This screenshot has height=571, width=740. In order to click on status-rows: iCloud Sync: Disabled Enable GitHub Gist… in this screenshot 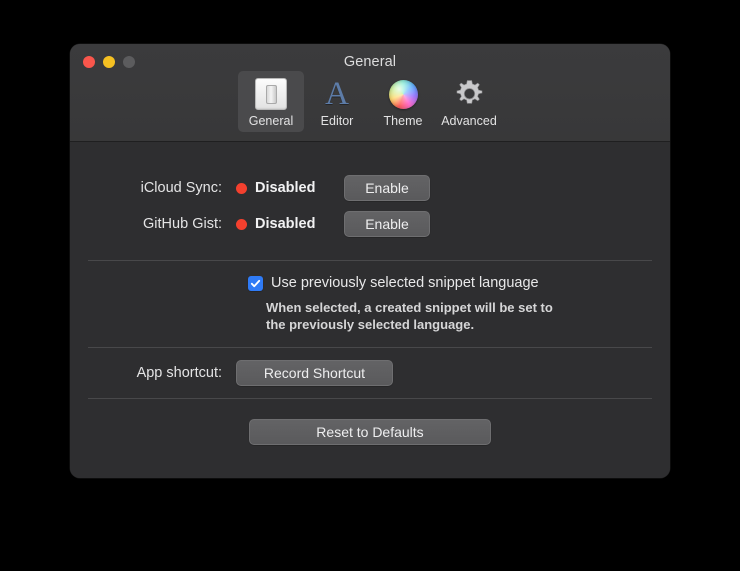, I will do `click(370, 192)`.